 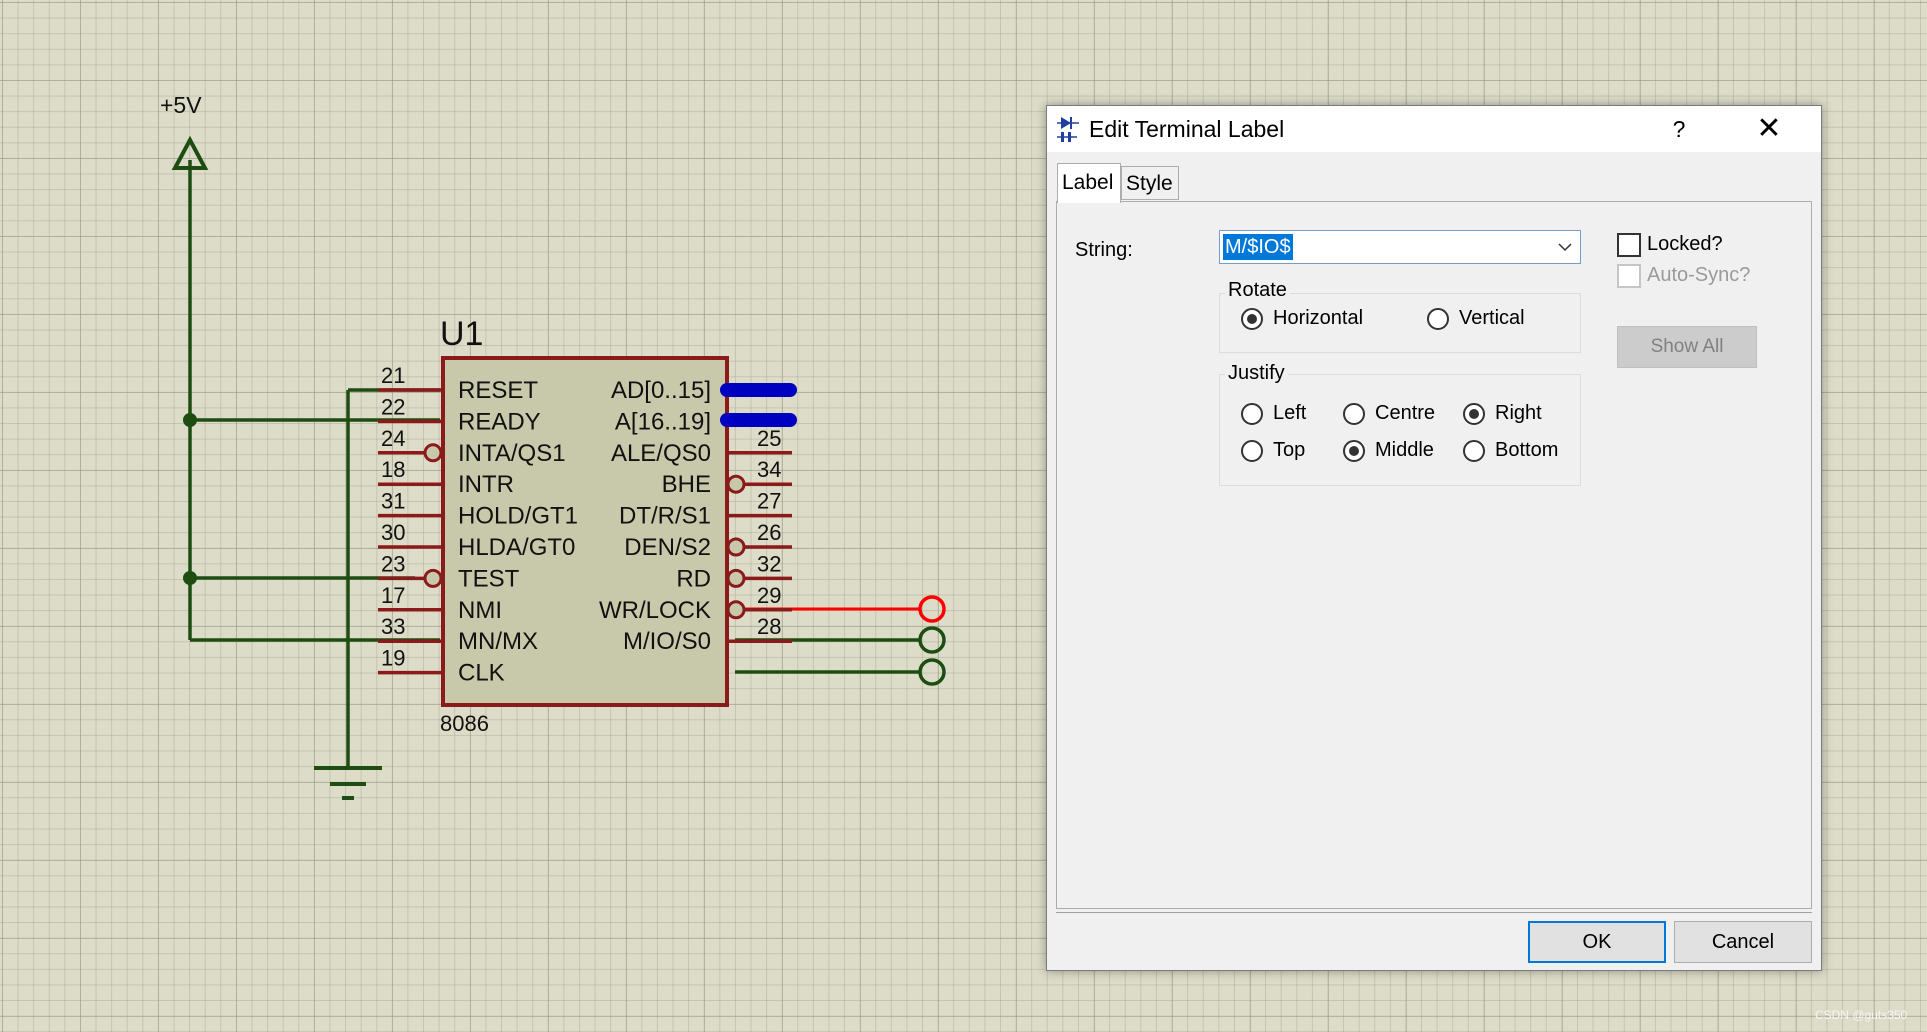 What do you see at coordinates (1861, 1015) in the screenshot?
I see `watermark: CSDN @guts350` at bounding box center [1861, 1015].